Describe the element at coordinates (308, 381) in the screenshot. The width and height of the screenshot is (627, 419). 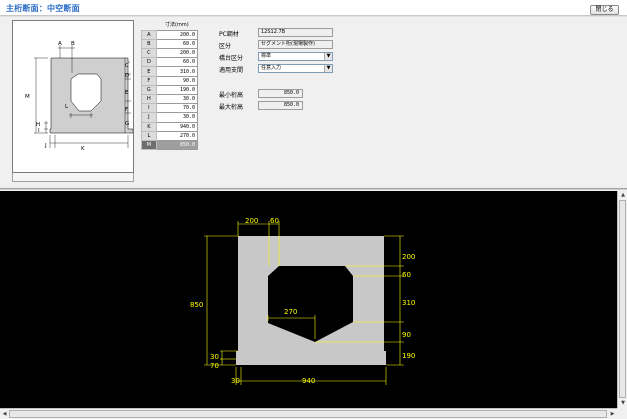
I see `dim-label-k: 940` at that location.